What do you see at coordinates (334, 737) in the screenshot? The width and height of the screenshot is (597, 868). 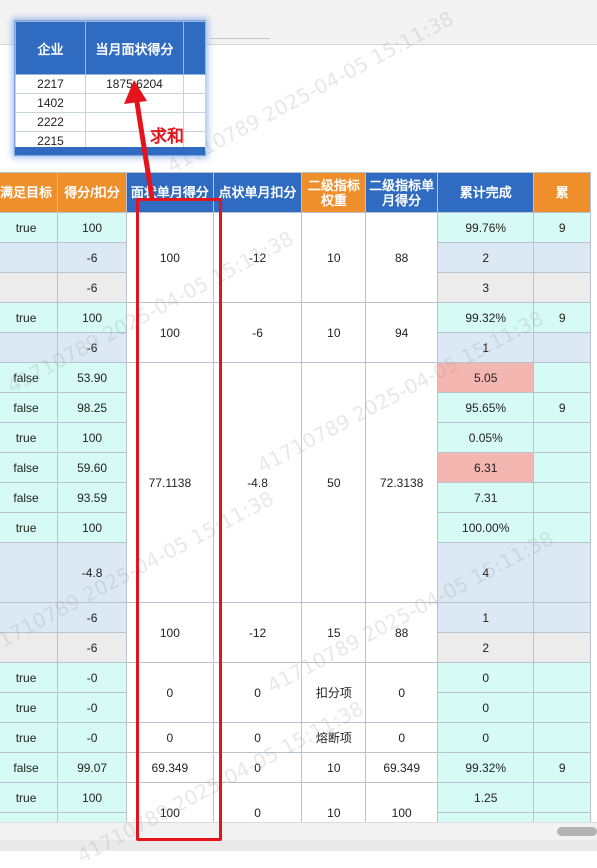 I see `cell-weight: 熔断项` at bounding box center [334, 737].